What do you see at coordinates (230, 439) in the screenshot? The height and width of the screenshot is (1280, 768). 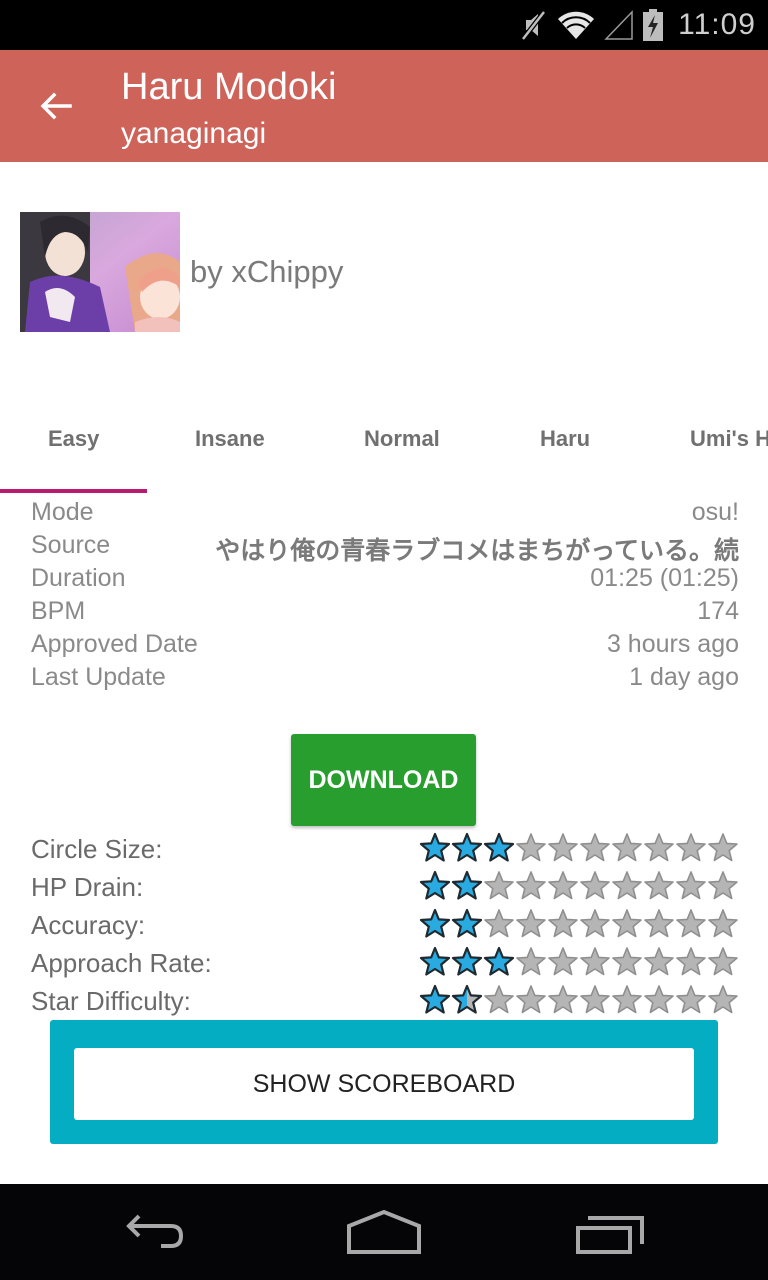 I see `tab-insane: Insane` at bounding box center [230, 439].